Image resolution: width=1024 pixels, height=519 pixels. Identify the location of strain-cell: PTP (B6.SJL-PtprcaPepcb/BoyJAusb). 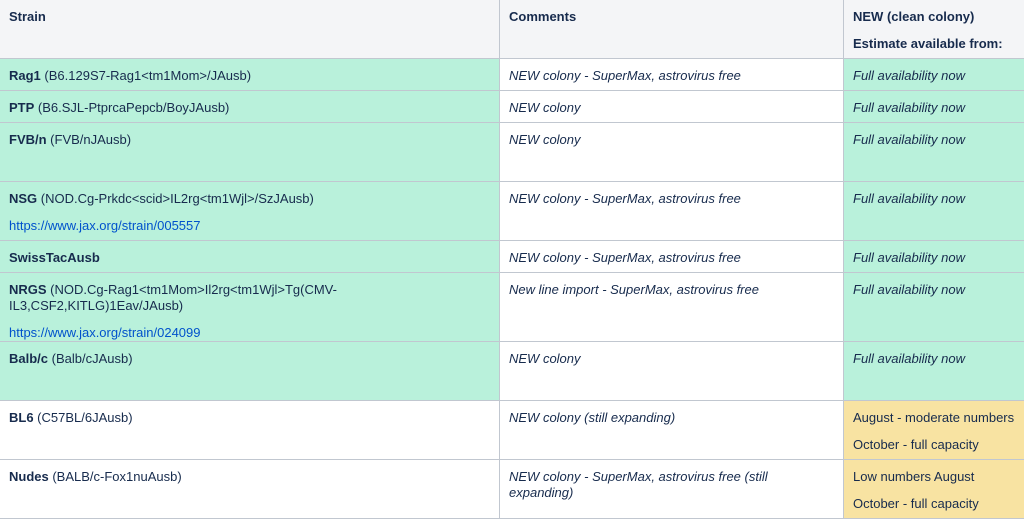
(250, 107).